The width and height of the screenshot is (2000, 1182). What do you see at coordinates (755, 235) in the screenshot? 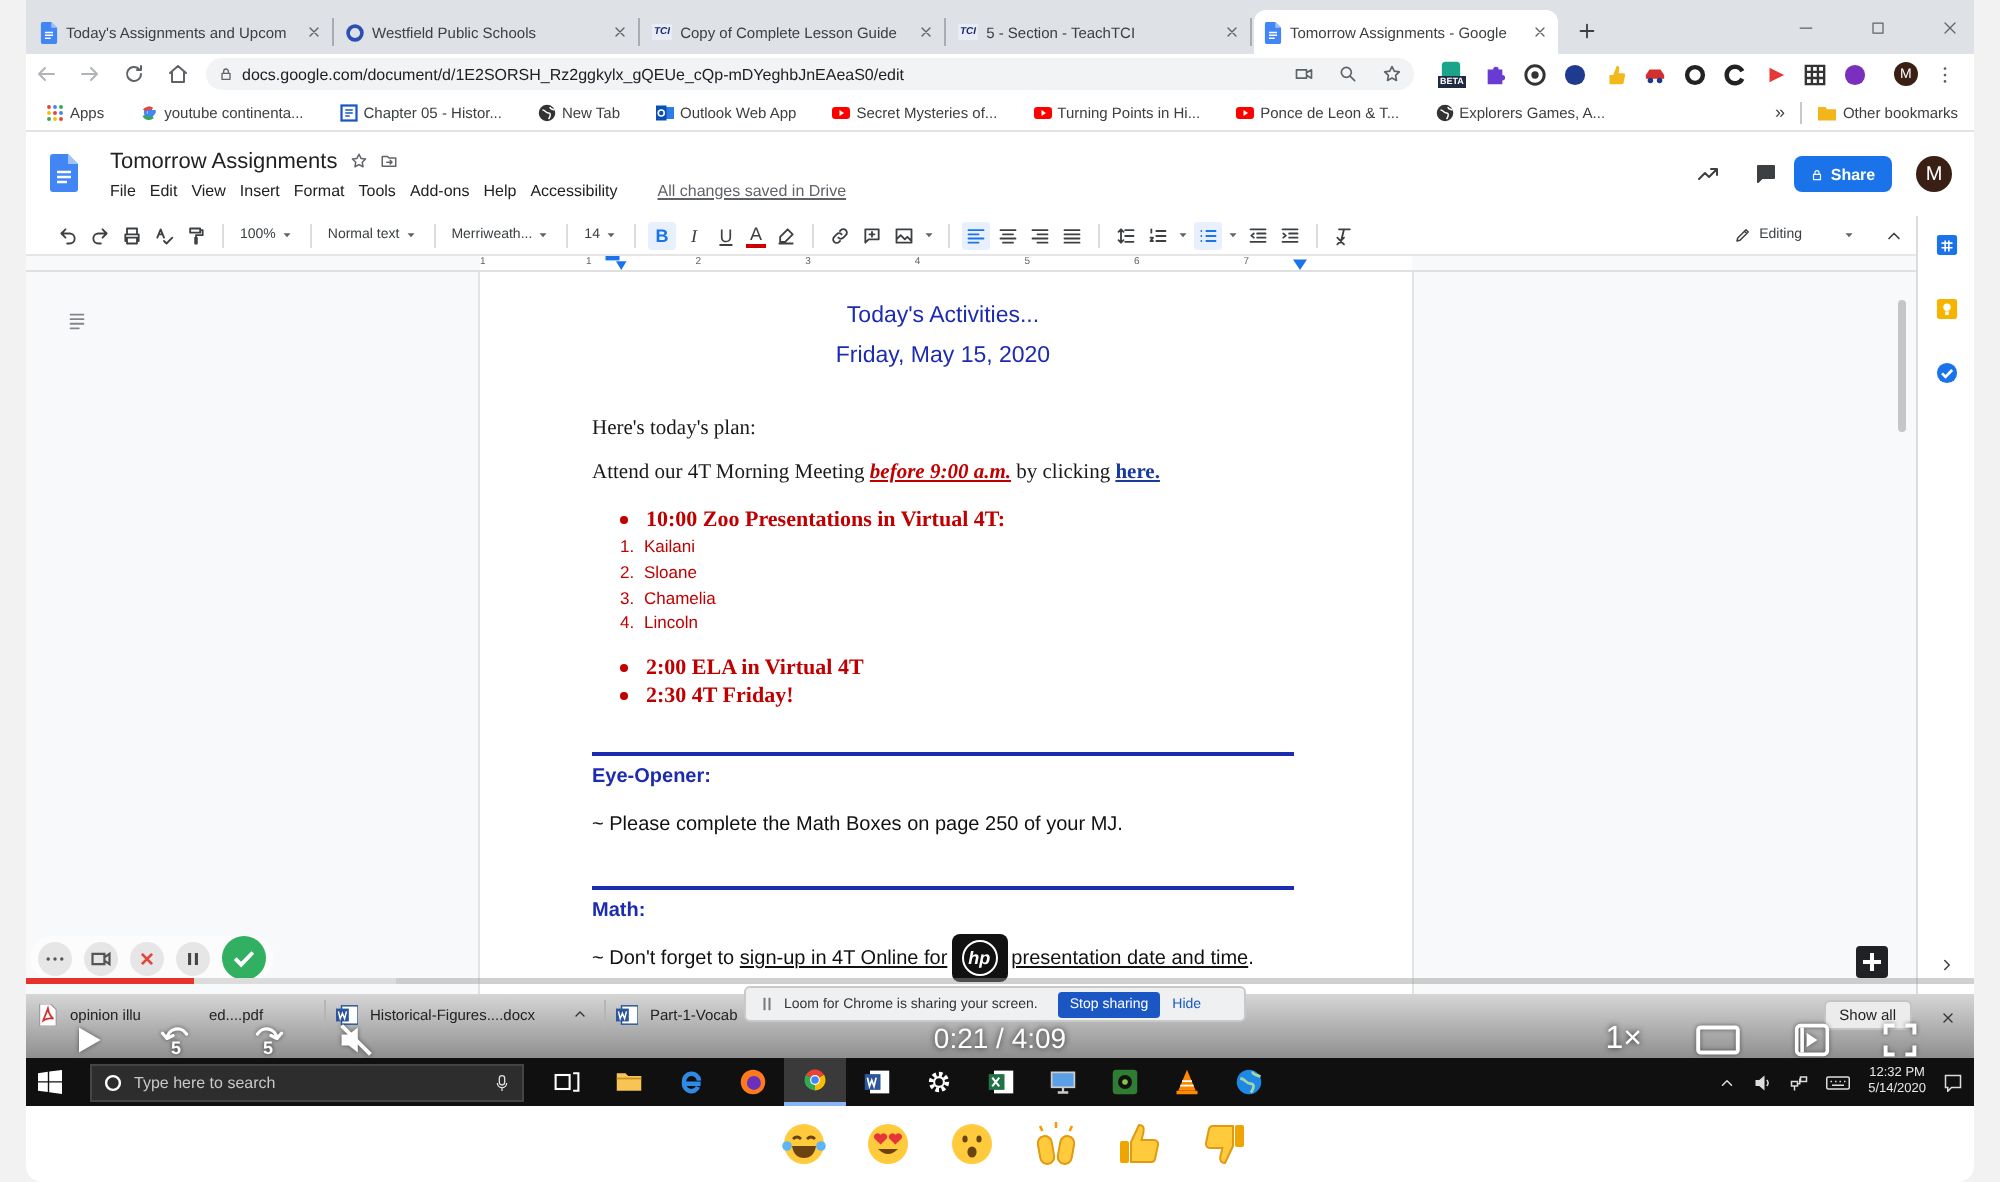
I see `text-color-button: A` at bounding box center [755, 235].